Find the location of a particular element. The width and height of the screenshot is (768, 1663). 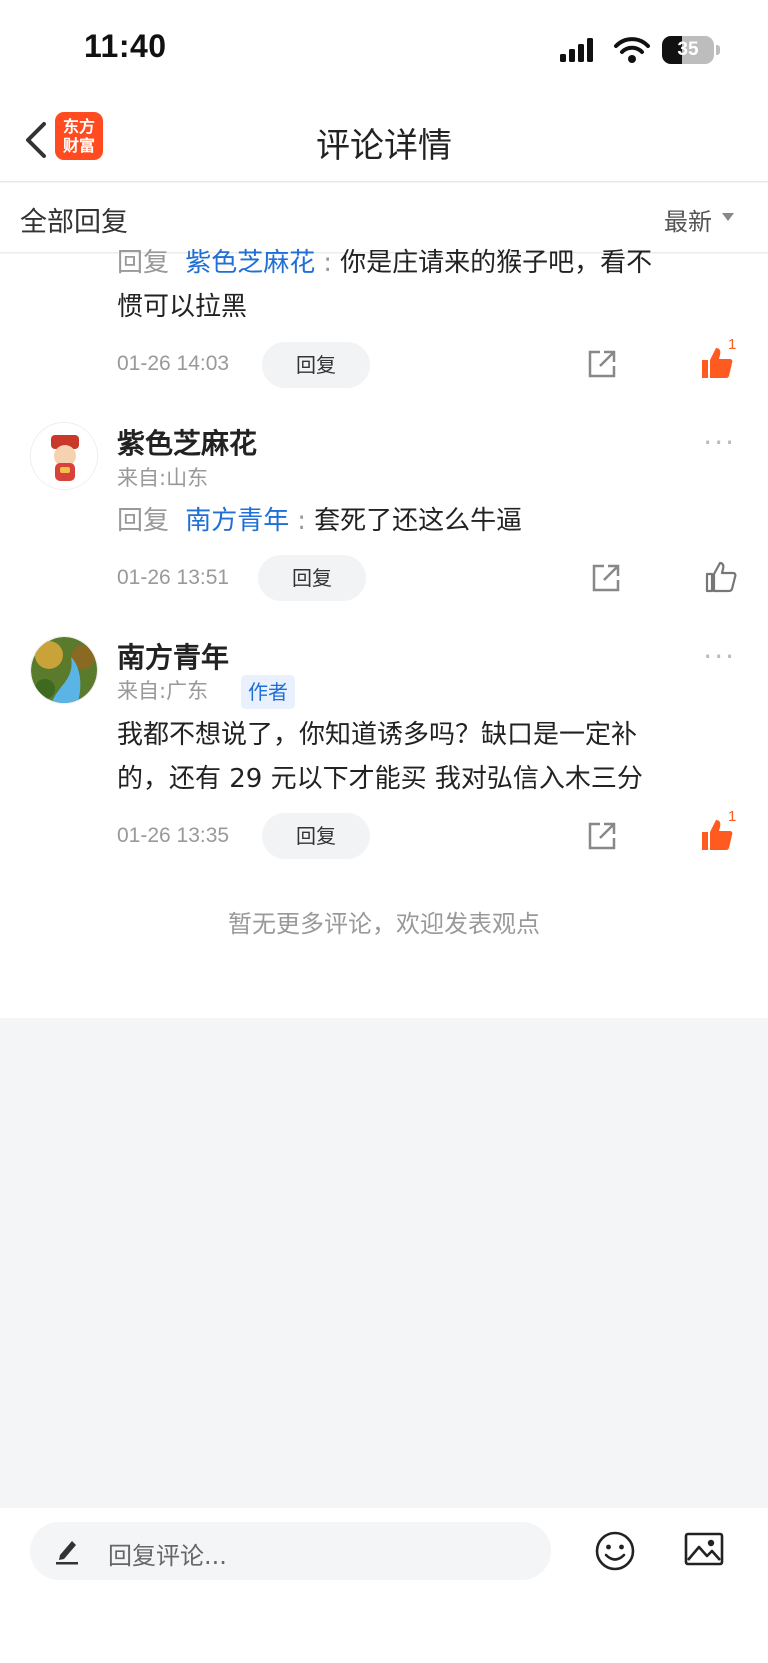

chevron-down-icon is located at coordinates (728, 217).